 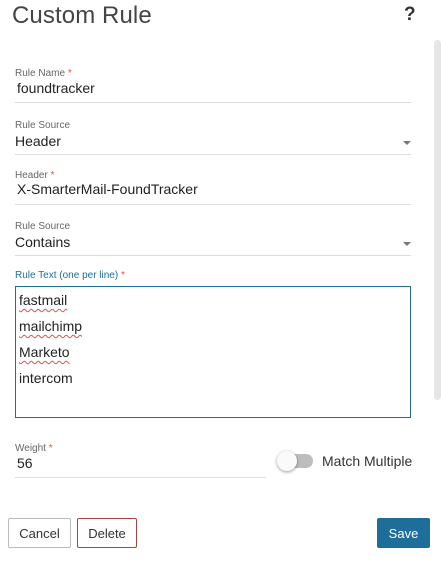 What do you see at coordinates (213, 255) in the screenshot?
I see `rule-source-2-underline` at bounding box center [213, 255].